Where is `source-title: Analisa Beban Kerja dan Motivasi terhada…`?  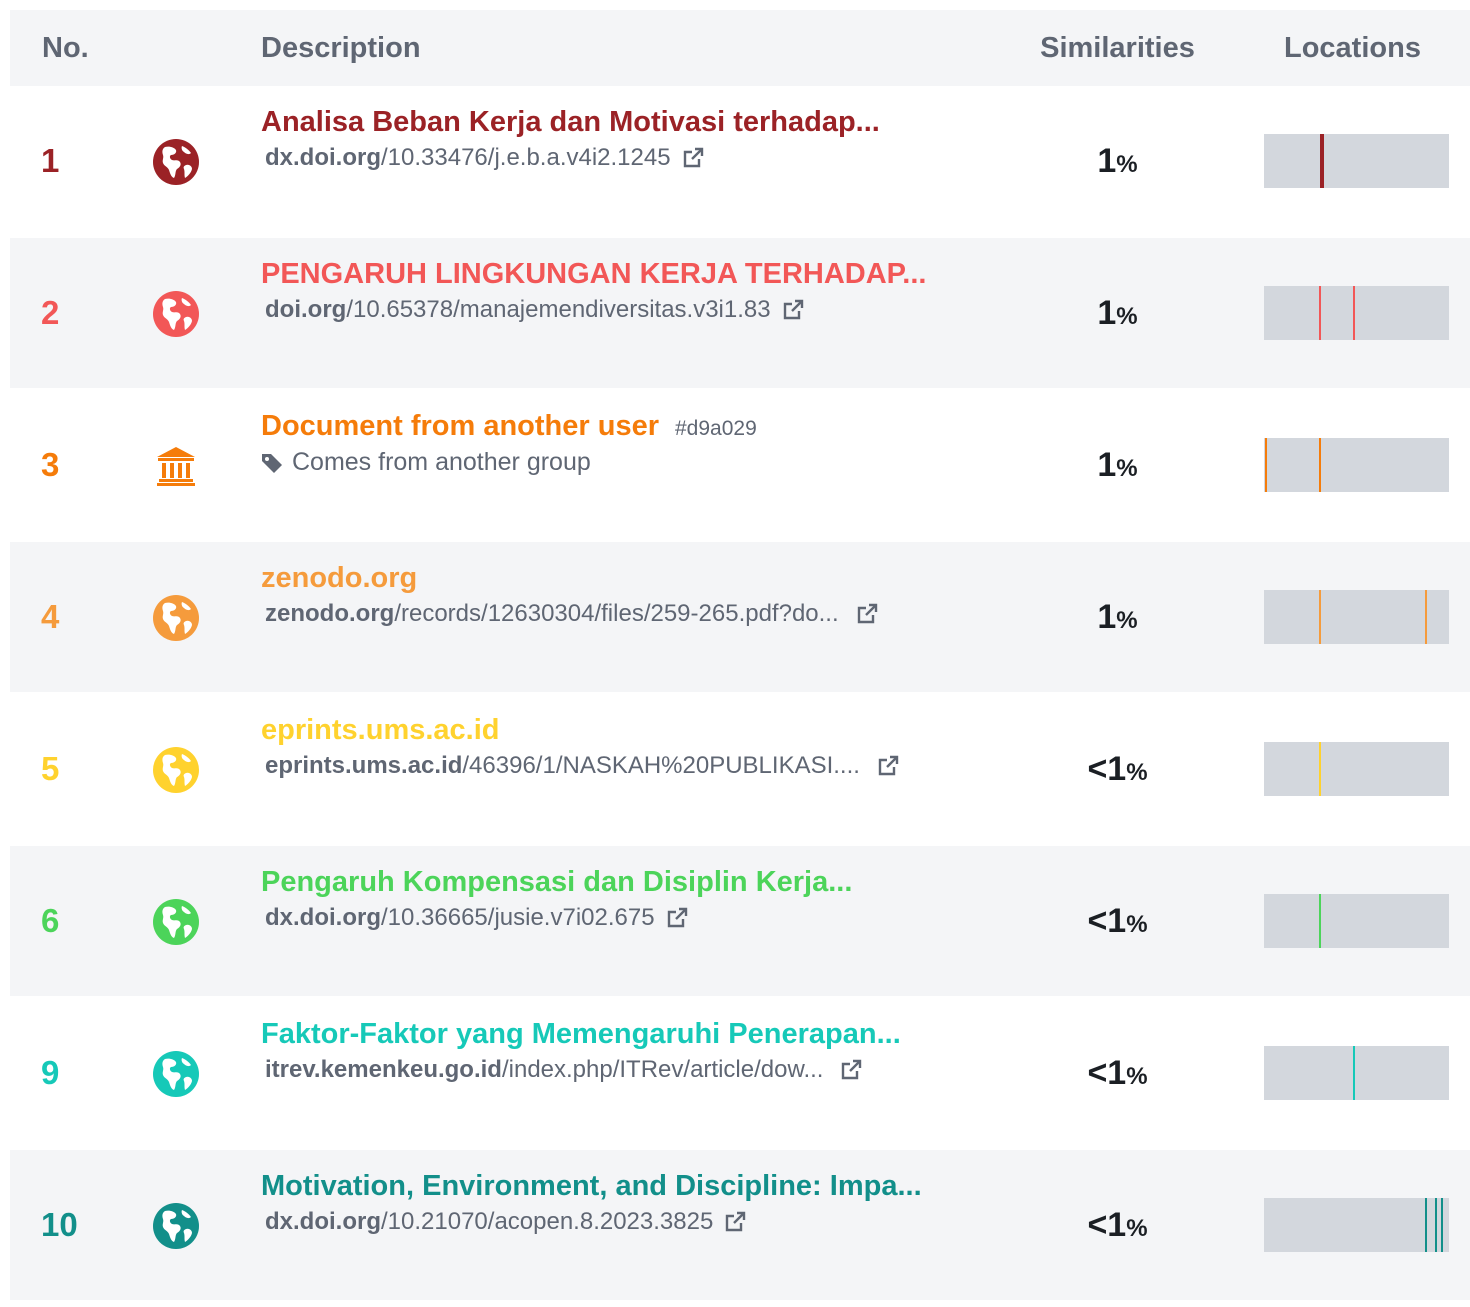 source-title: Analisa Beban Kerja dan Motivasi terhada… is located at coordinates (570, 122).